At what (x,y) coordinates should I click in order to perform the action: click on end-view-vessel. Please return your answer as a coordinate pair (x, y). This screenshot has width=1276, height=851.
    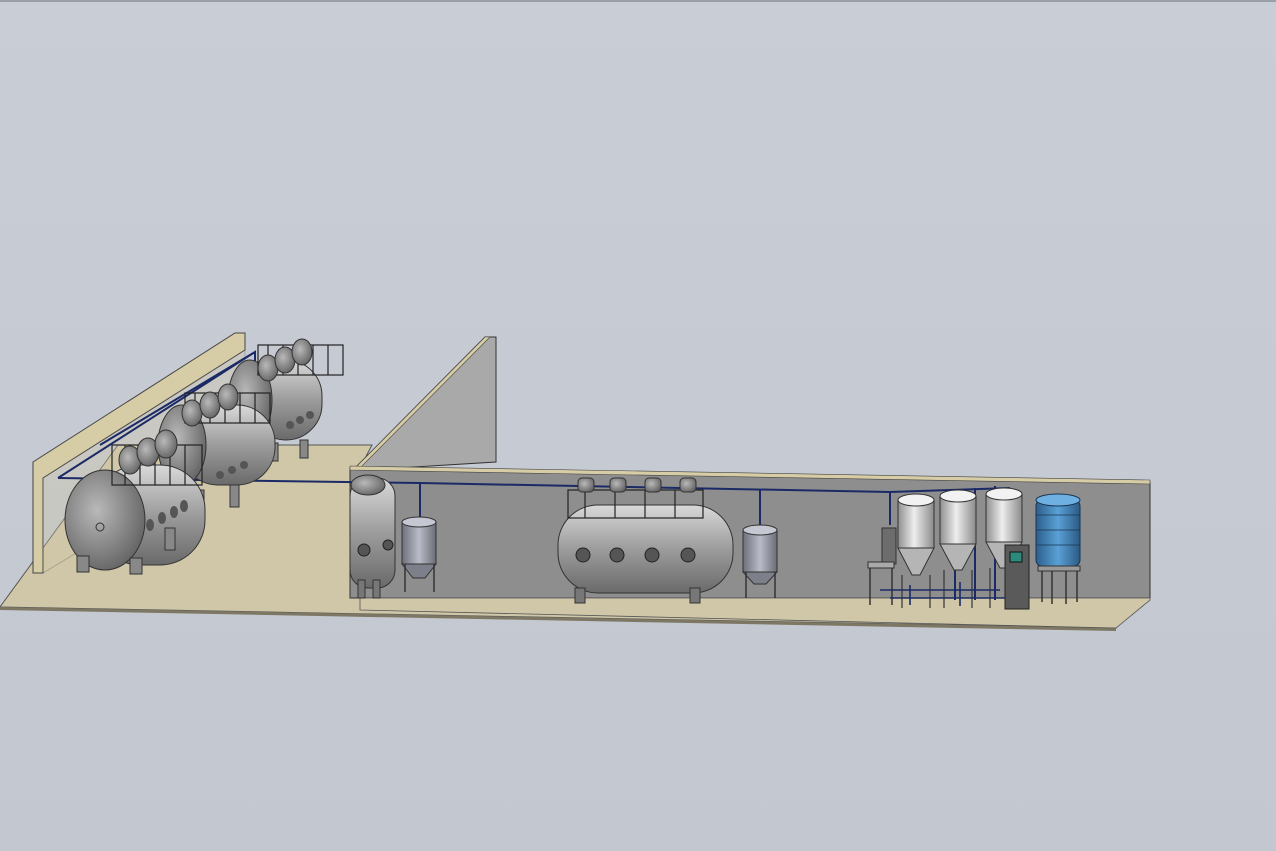
    Looking at the image, I should click on (372, 536).